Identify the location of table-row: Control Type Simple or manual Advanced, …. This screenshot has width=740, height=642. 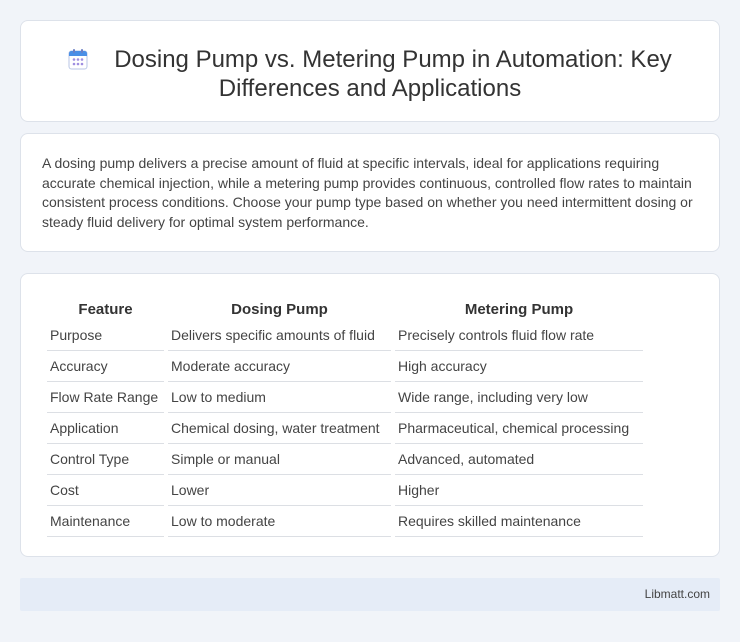
(345, 459).